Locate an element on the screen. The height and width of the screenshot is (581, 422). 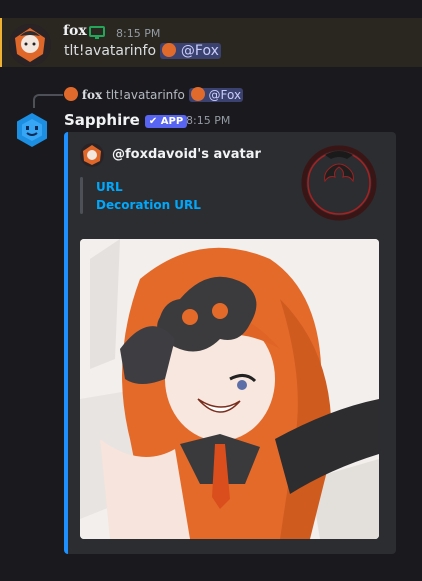
message-header: Sapphire ✔ APP is located at coordinates (126, 119).